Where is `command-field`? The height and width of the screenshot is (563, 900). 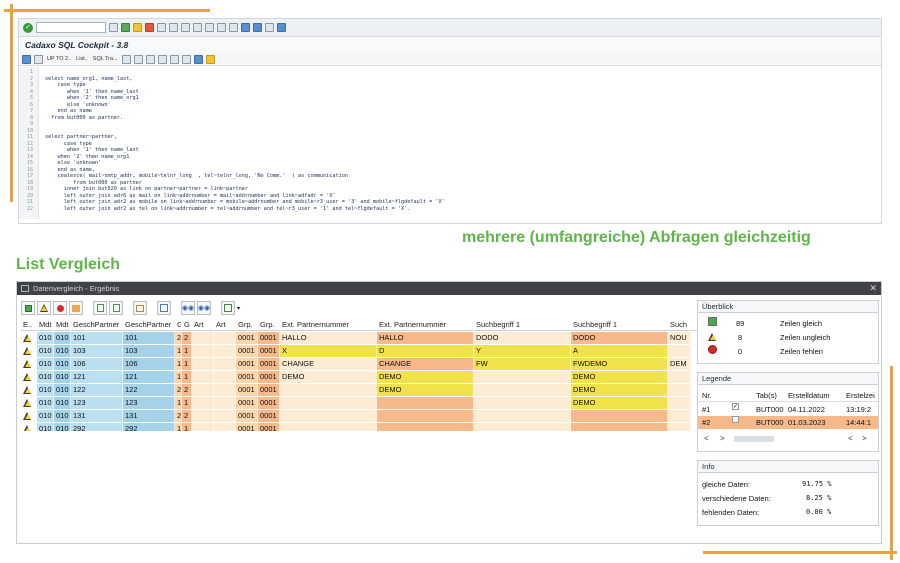
command-field is located at coordinates (71, 27).